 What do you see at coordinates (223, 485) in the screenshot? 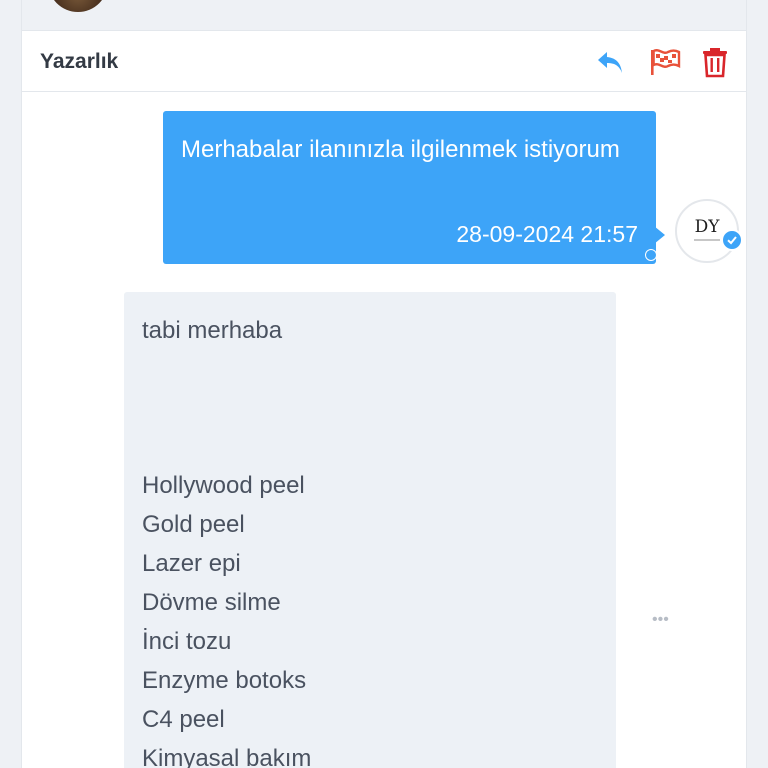
I see `list-item: Hollywood peel` at bounding box center [223, 485].